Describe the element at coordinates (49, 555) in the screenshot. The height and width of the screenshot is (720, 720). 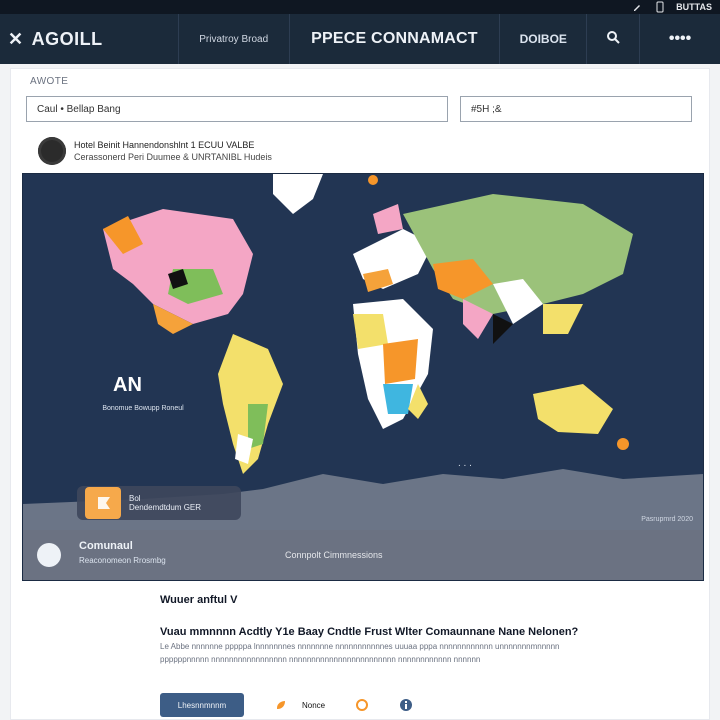
I see `strip-avatar` at that location.